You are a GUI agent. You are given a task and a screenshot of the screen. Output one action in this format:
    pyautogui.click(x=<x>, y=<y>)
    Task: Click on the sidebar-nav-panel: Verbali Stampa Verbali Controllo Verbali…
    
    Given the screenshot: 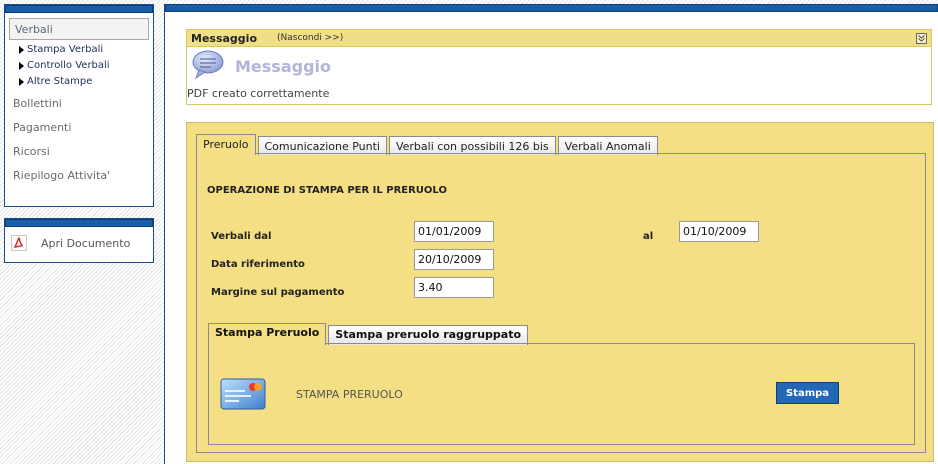 What is the action you would take?
    pyautogui.click(x=79, y=105)
    